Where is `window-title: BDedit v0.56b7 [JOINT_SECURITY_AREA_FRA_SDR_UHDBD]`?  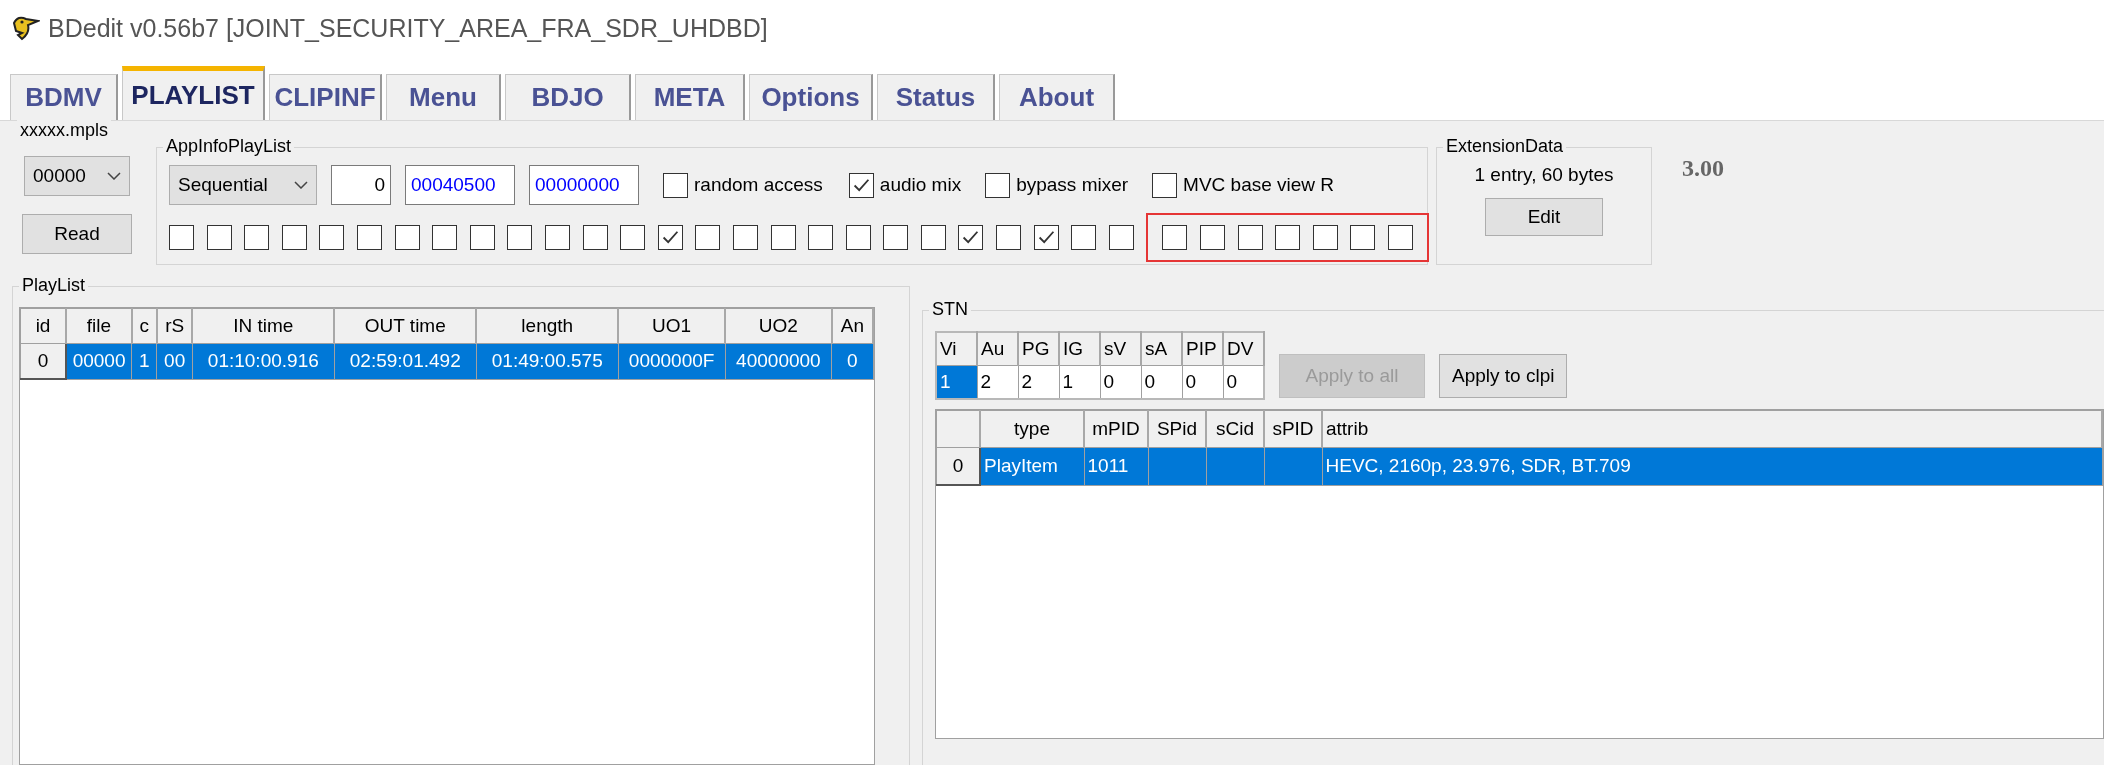 window-title: BDedit v0.56b7 [JOINT_SECURITY_AREA_FRA_SDR_UHDBD] is located at coordinates (408, 28).